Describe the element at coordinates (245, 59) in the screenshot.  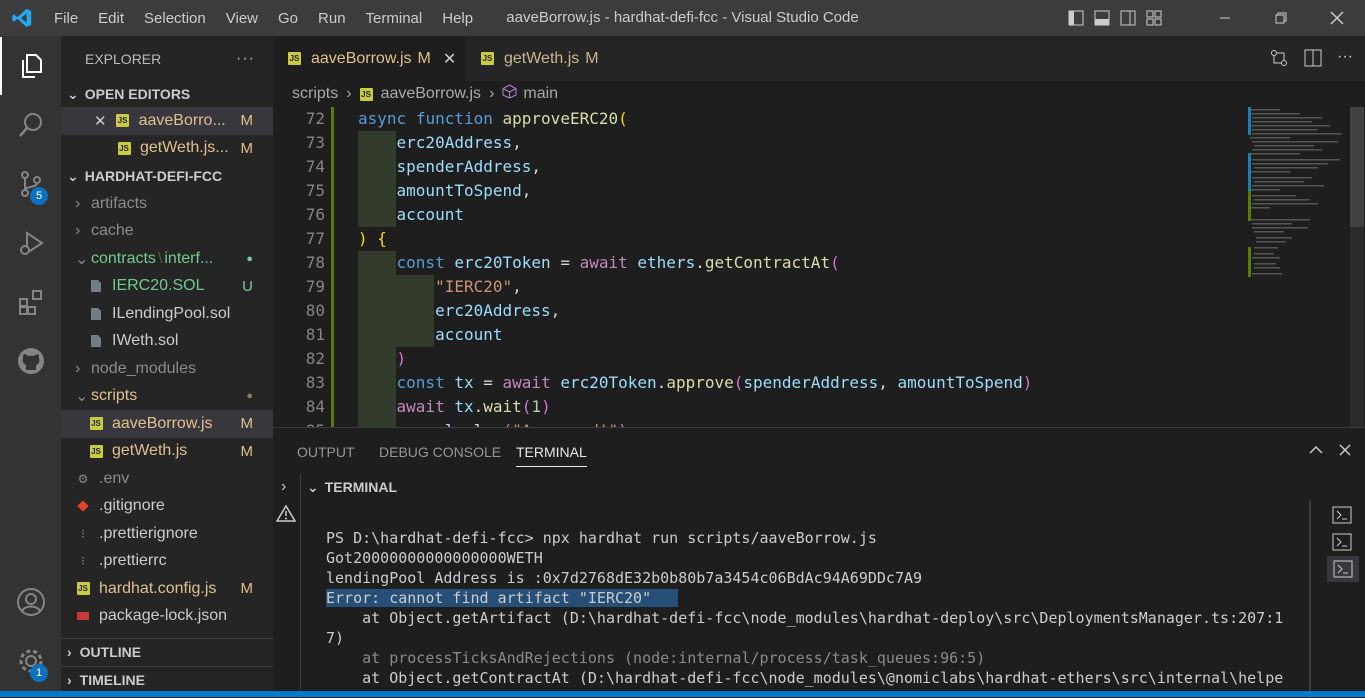
I see `explorer-more-button: ···` at that location.